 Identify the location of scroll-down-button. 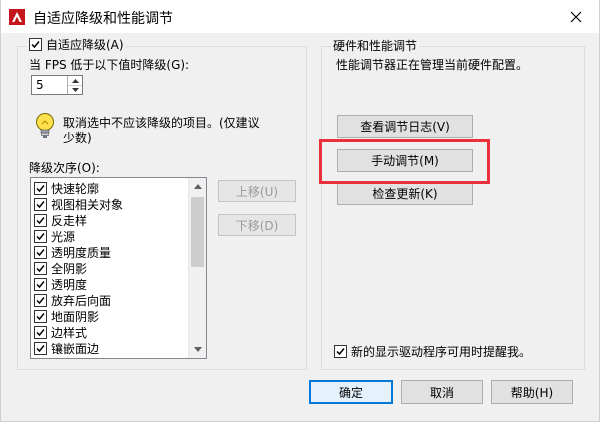
(197, 349).